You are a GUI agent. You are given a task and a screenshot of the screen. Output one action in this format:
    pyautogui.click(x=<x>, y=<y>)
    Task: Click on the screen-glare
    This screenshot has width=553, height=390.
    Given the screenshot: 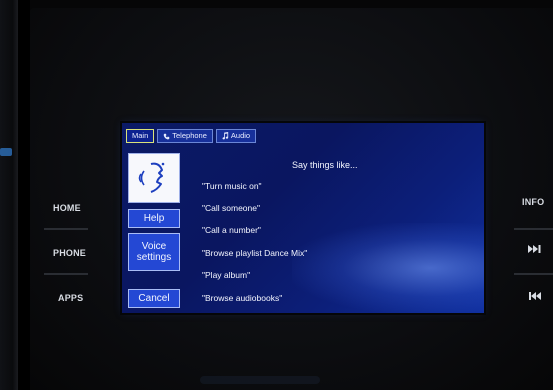 What is the action you would take?
    pyautogui.click(x=388, y=268)
    